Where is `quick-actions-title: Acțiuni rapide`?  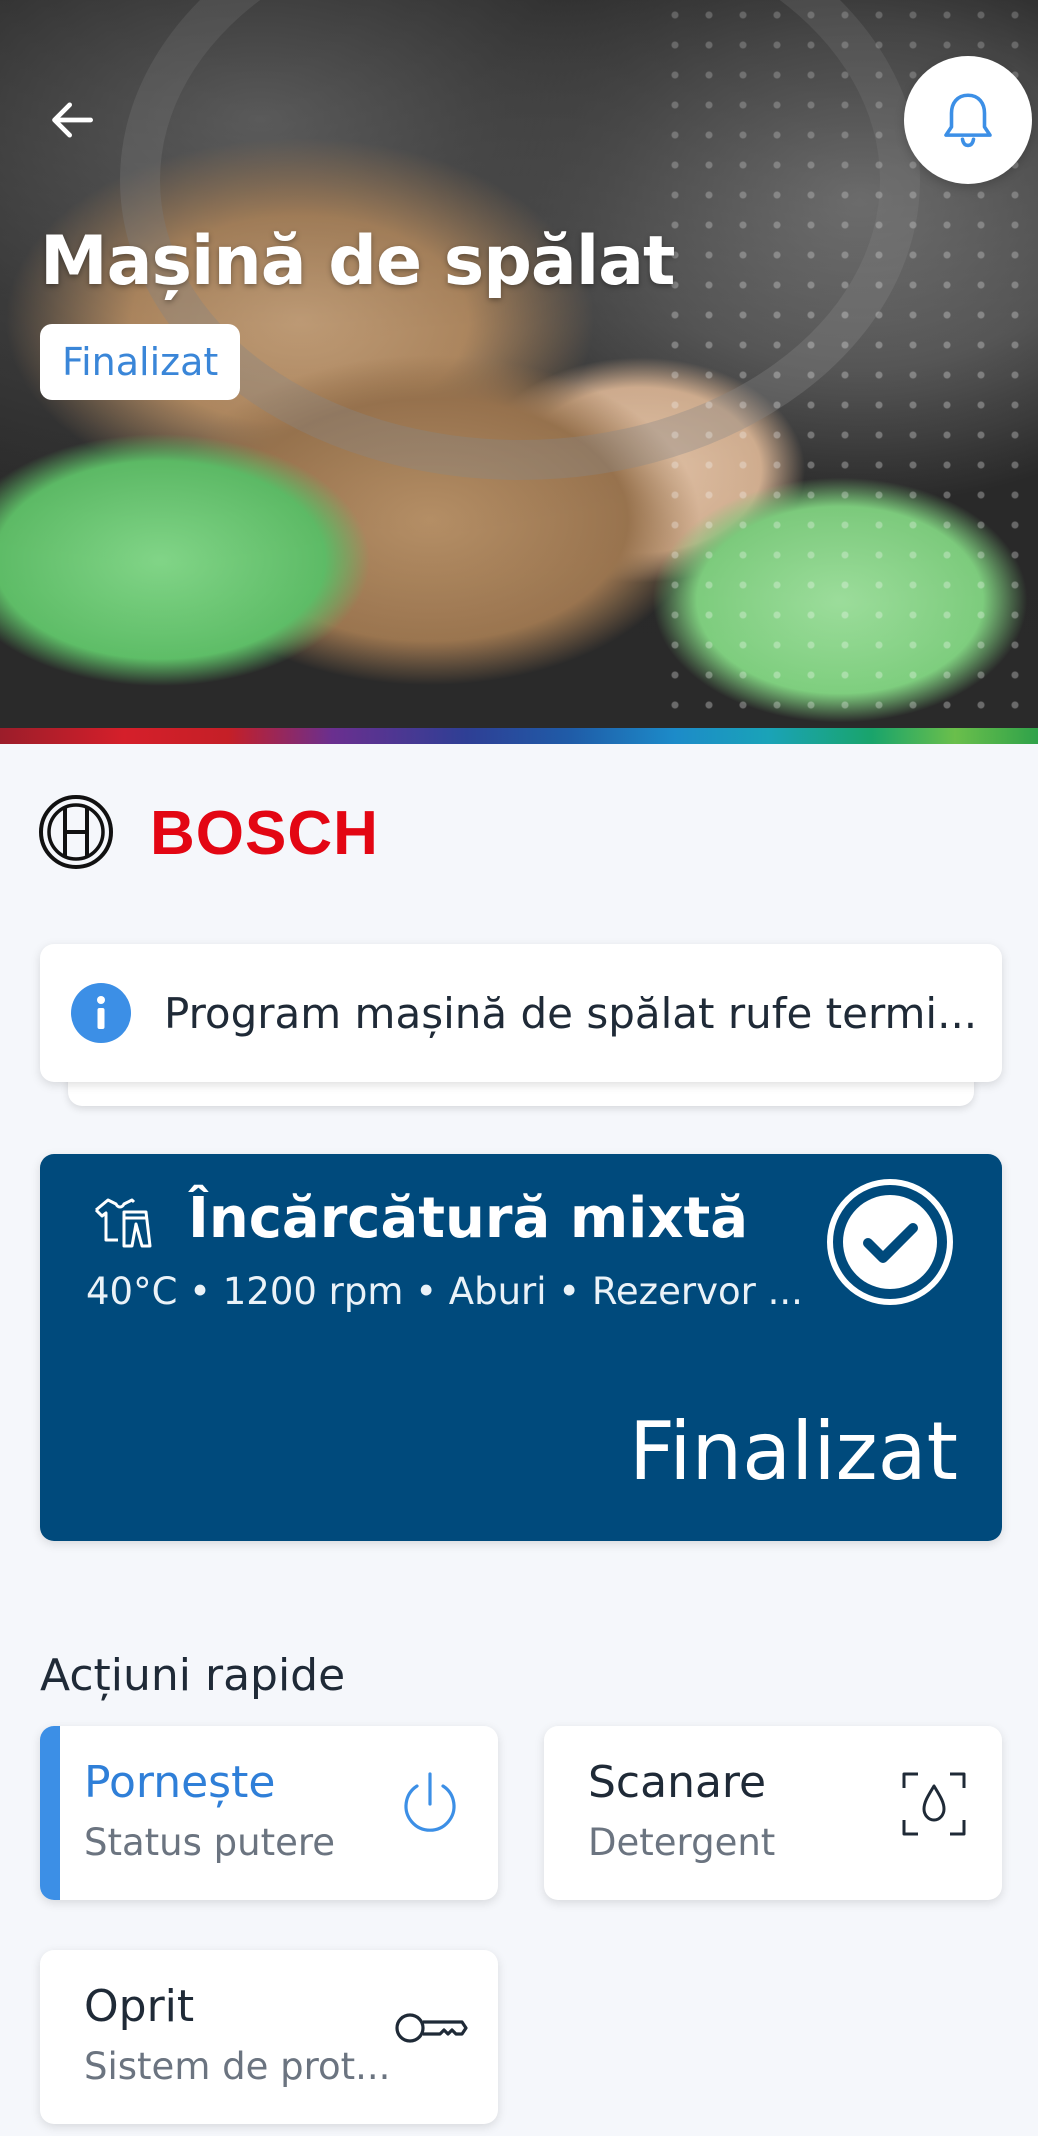
quick-actions-title: Acțiuni rapide is located at coordinates (193, 1675).